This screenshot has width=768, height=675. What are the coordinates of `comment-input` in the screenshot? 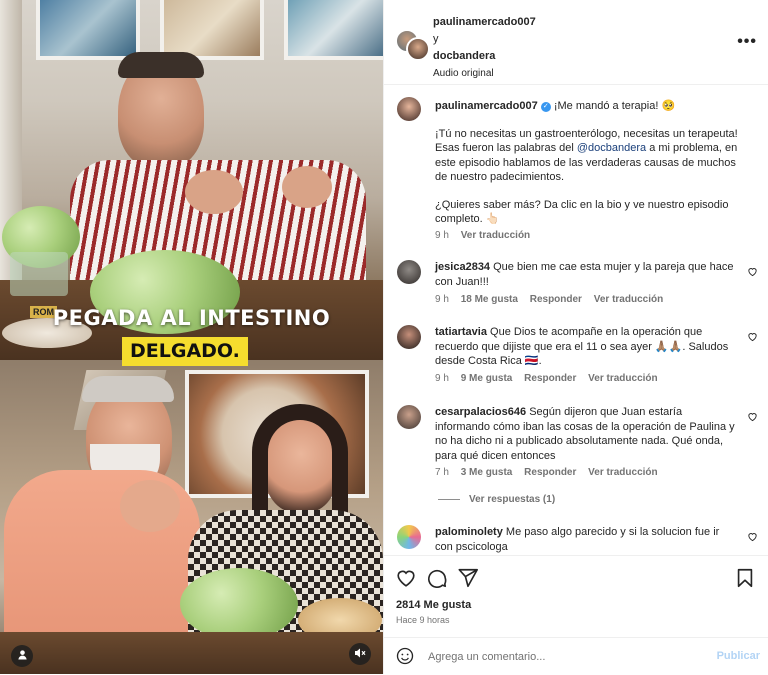 It's located at (558, 657).